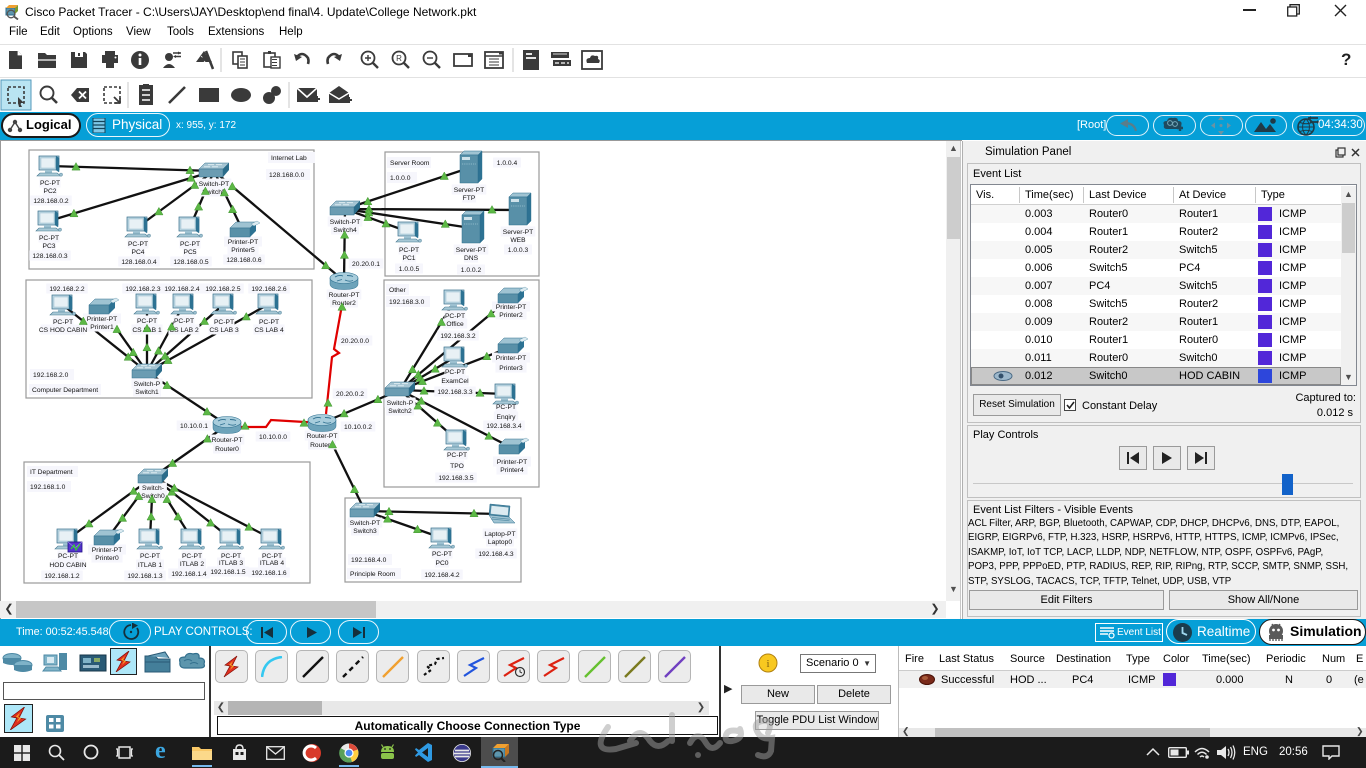 The image size is (1366, 768). Describe the element at coordinates (67, 289) in the screenshot. I see `svg-text: 192.168.2.2` at that location.